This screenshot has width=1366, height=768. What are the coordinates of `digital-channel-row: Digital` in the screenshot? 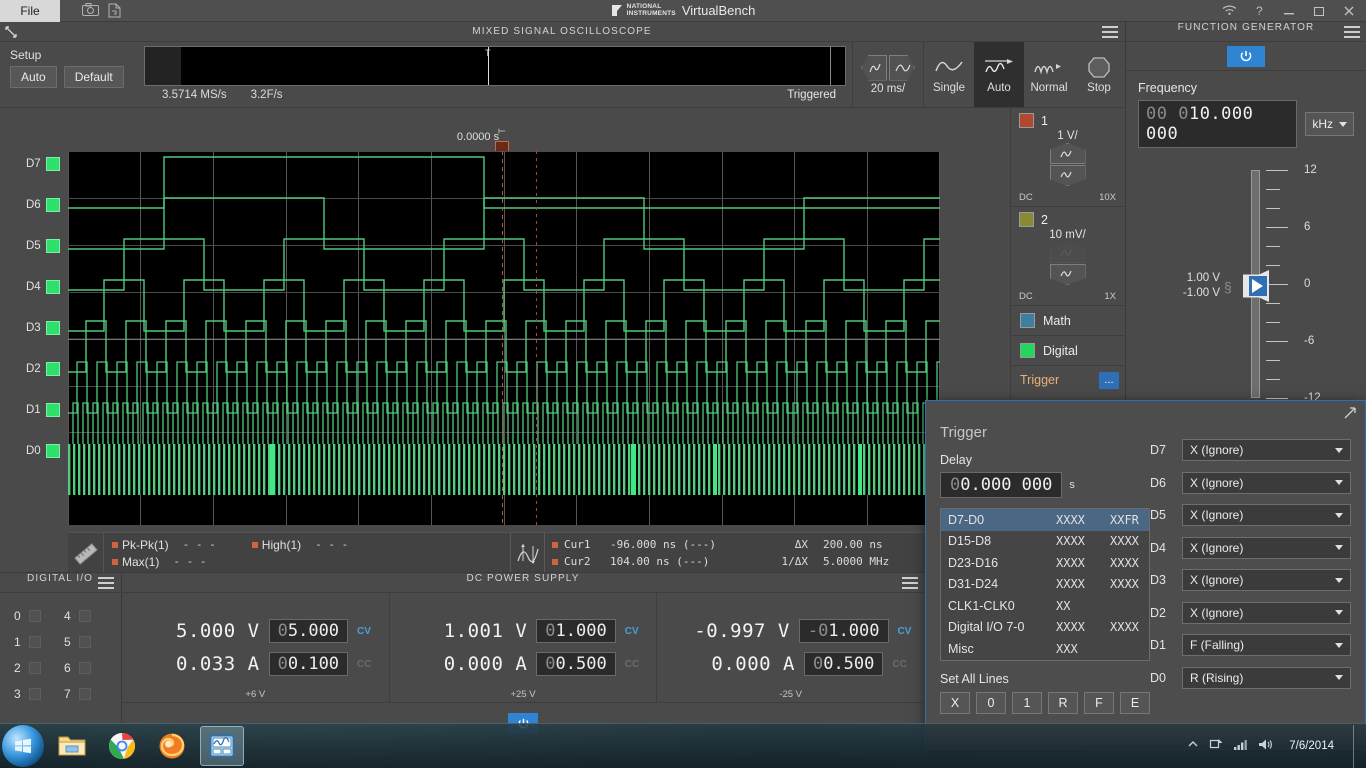 It's located at (1067, 351).